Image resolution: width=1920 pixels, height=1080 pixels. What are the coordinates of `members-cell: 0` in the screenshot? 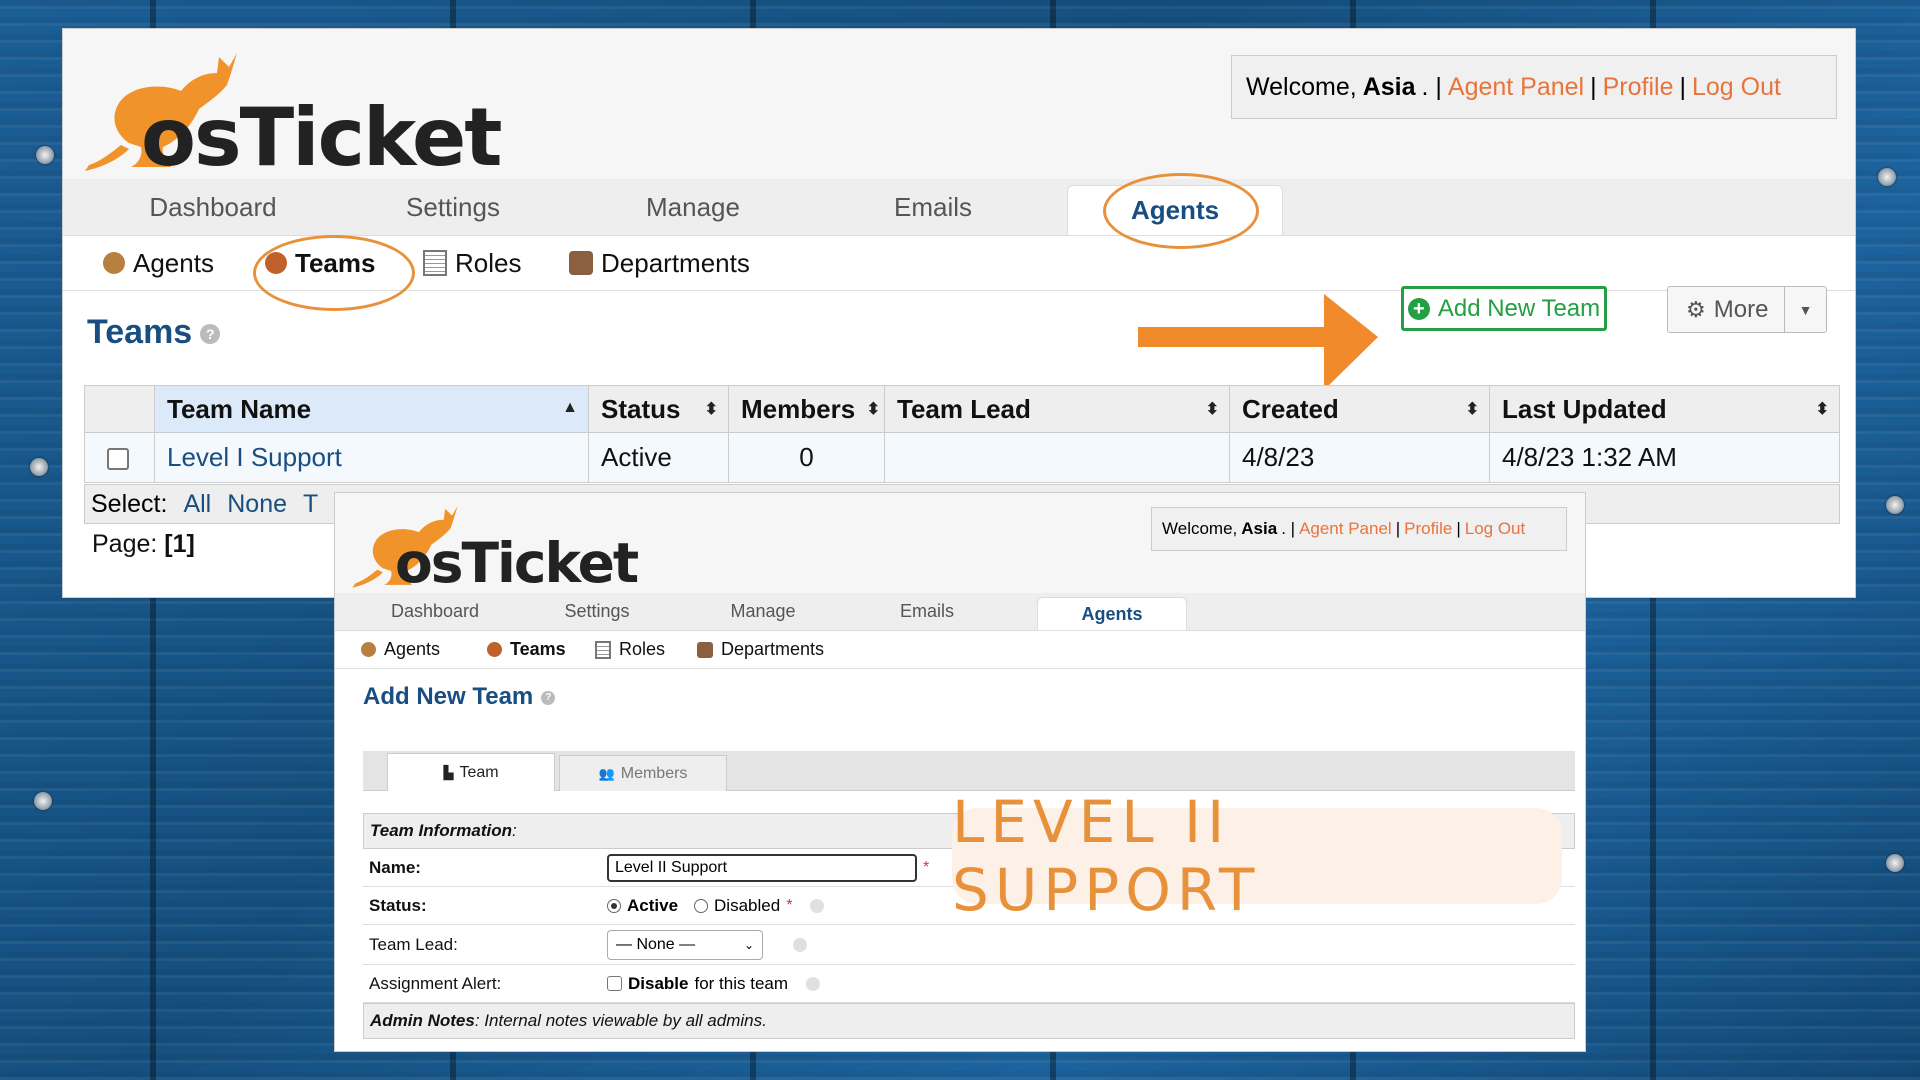 It's located at (806, 457).